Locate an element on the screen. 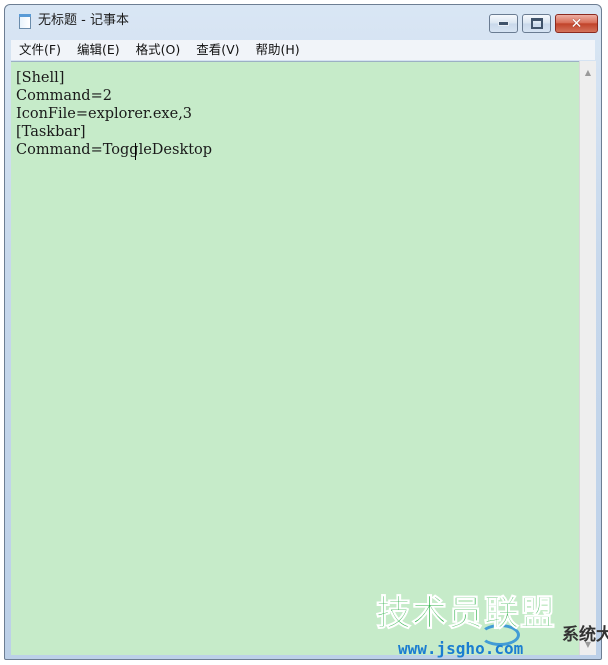 This screenshot has width=608, height=665. site-watermark: 技术员联盟 系统大全 www.jsgho.com is located at coordinates (491, 628).